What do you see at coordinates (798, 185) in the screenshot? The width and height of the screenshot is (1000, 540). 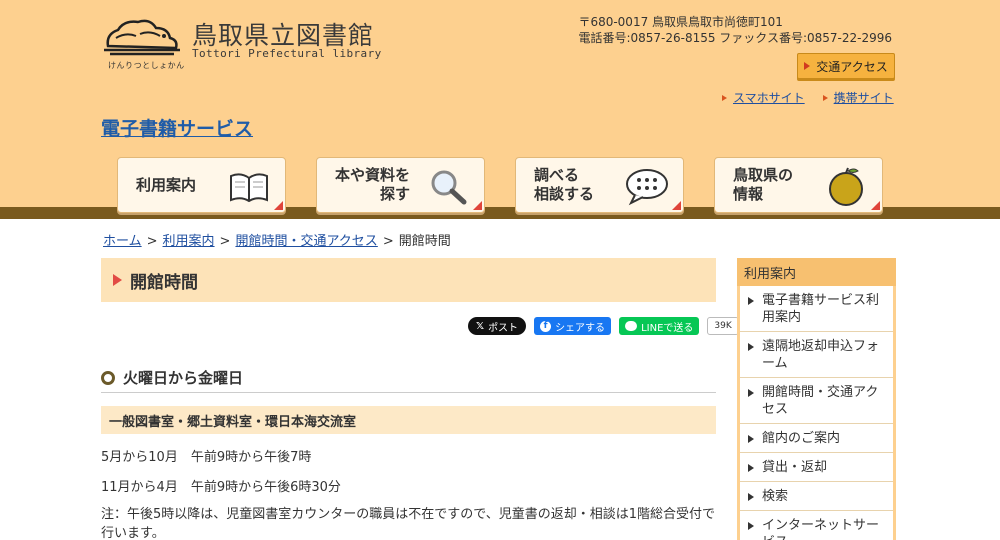 I see `nav-tottori-info: 鳥取県の 情報` at bounding box center [798, 185].